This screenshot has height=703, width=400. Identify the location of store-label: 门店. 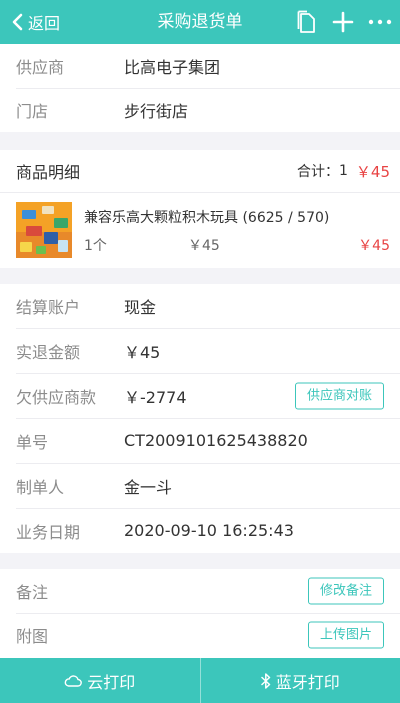
(32, 111).